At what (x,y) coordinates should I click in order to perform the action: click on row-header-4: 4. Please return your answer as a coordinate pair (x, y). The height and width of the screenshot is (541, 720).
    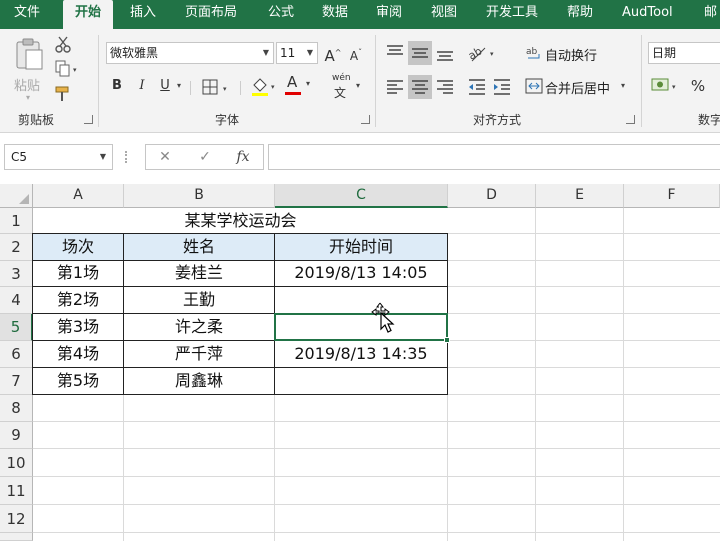
    Looking at the image, I should click on (16, 300).